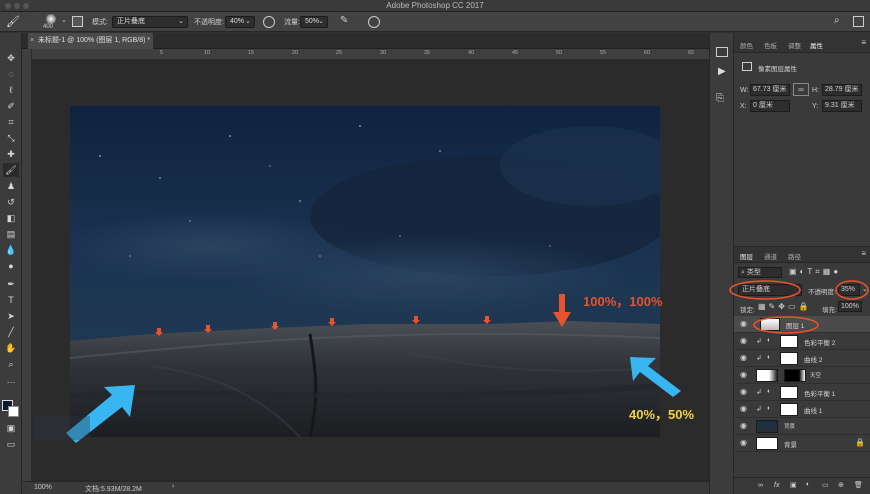 Image resolution: width=870 pixels, height=494 pixels. What do you see at coordinates (746, 256) in the screenshot?
I see `tab-layers: 图层` at bounding box center [746, 256].